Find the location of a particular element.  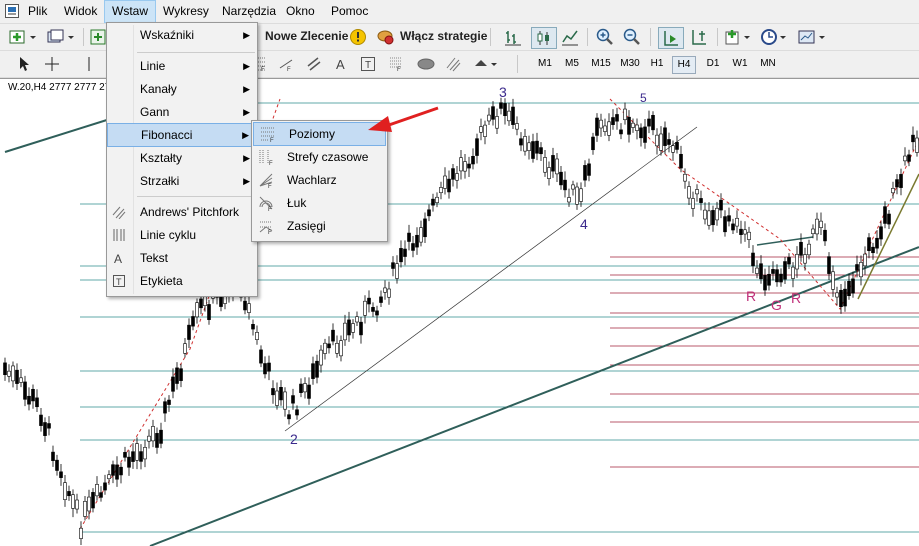

menu-wykresy: Wykresy is located at coordinates (186, 11).